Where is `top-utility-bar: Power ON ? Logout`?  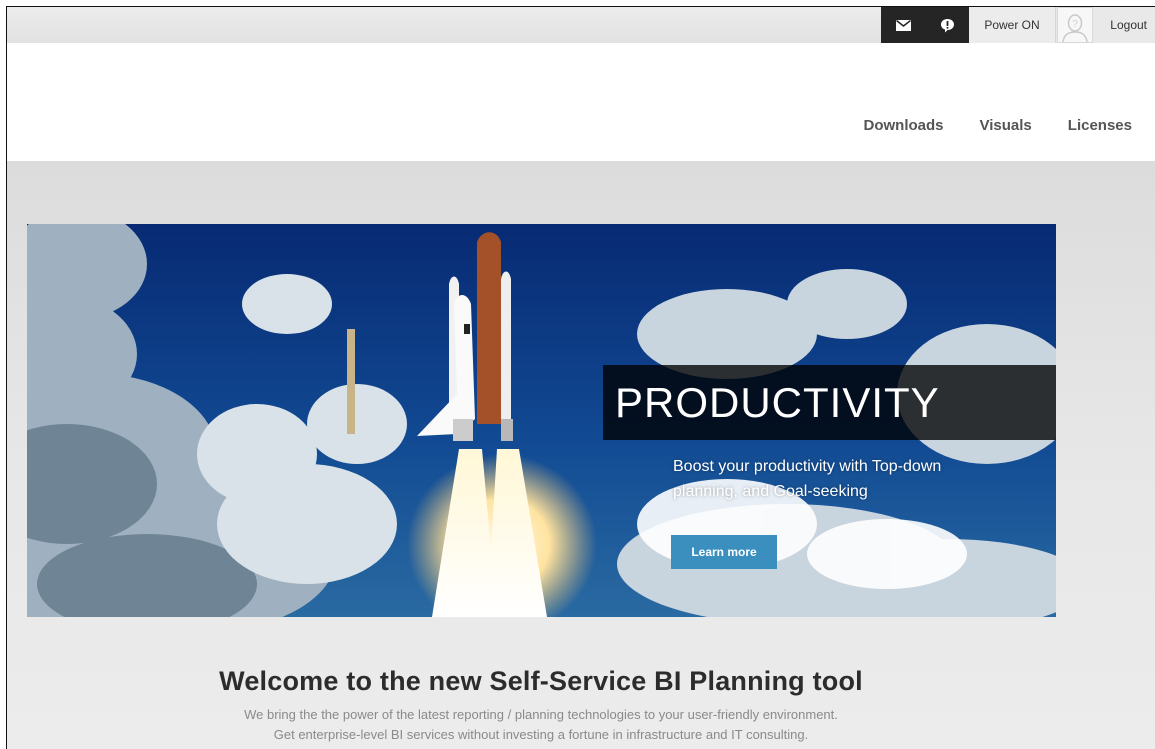 top-utility-bar: Power ON ? Logout is located at coordinates (581, 25).